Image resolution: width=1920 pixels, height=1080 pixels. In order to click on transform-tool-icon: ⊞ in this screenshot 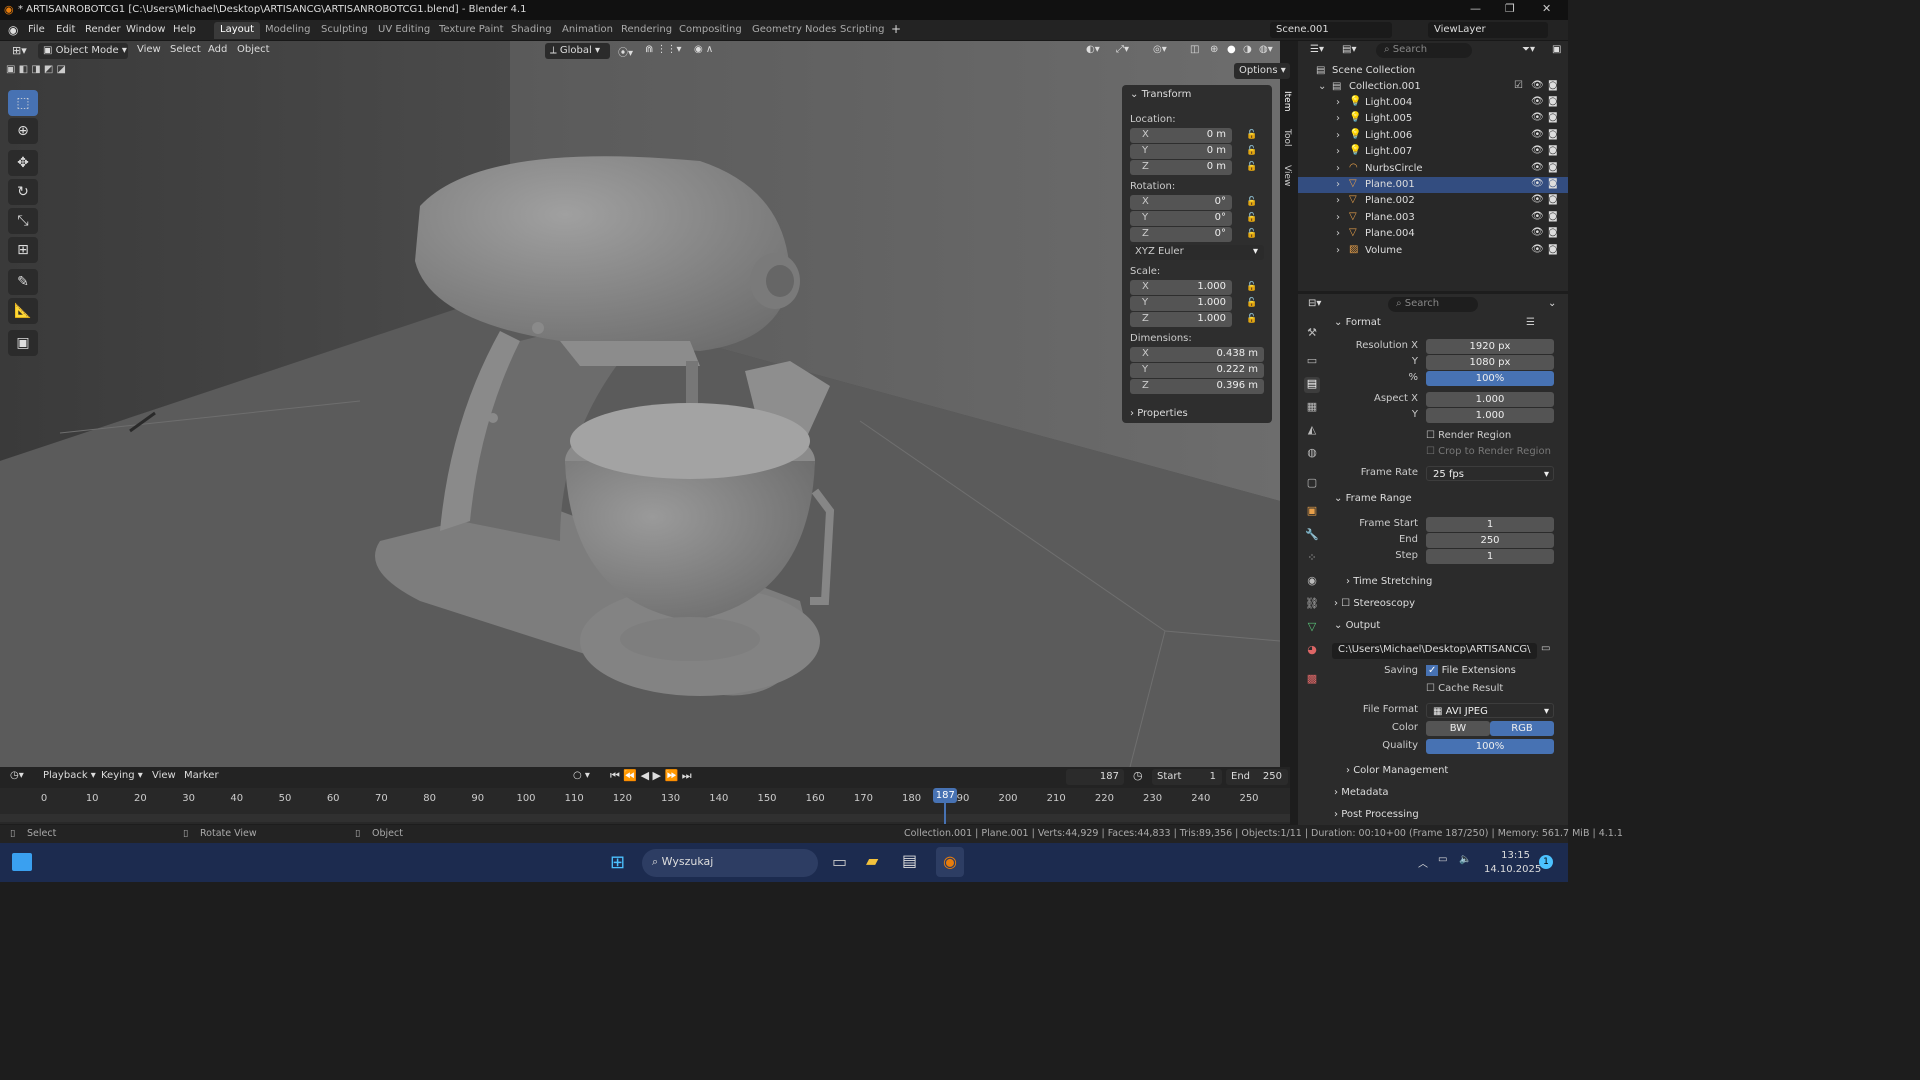, I will do `click(23, 250)`.